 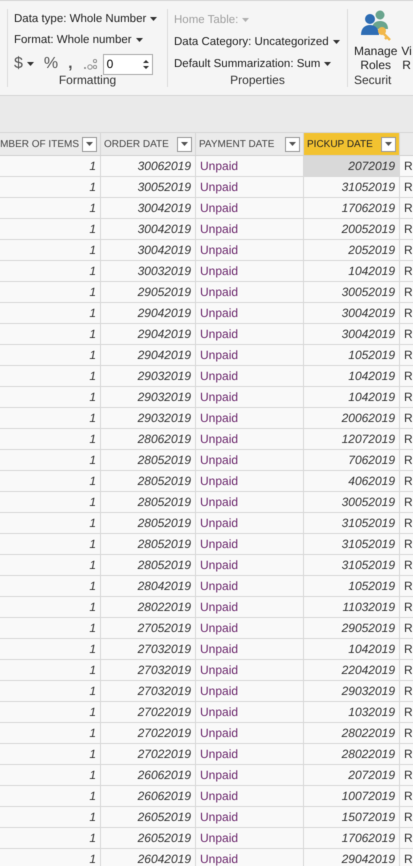 I want to click on comma-button: ,, so click(x=70, y=64).